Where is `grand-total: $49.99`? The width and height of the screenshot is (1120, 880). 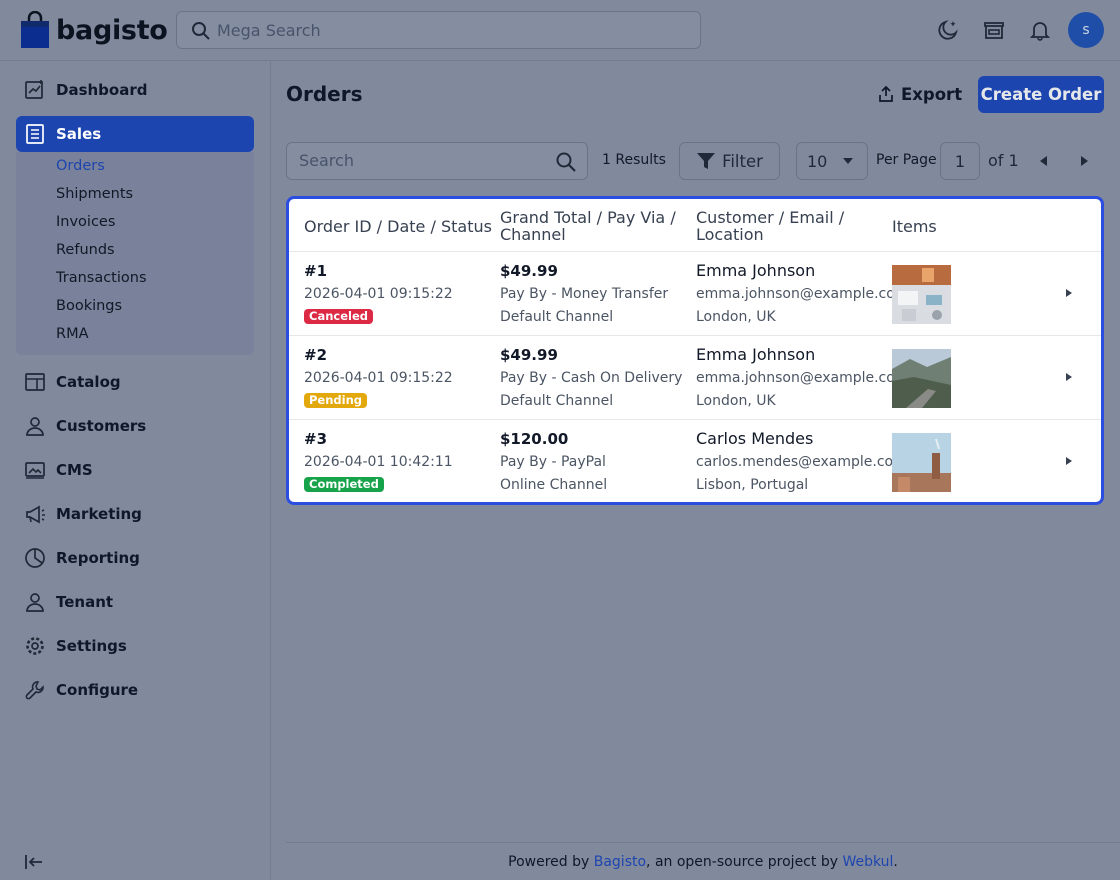
grand-total: $49.99 is located at coordinates (529, 271).